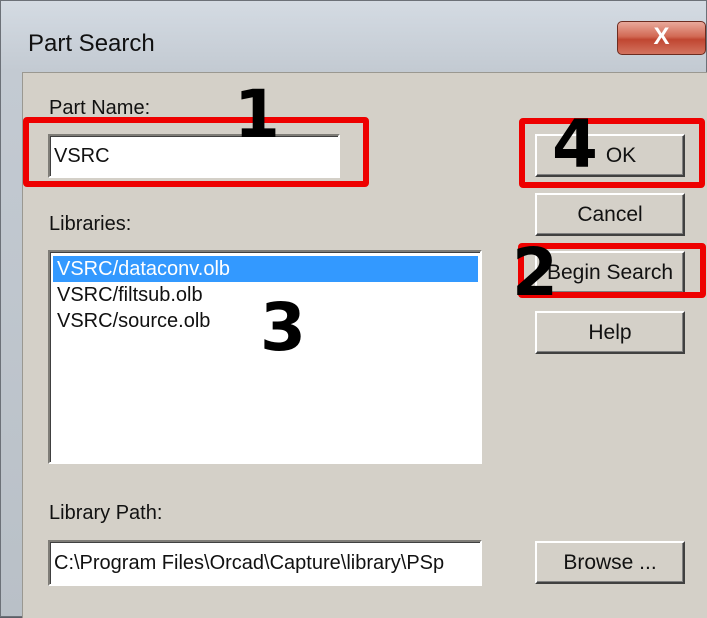 Image resolution: width=707 pixels, height=618 pixels. Describe the element at coordinates (612, 153) in the screenshot. I see `callout-ok` at that location.